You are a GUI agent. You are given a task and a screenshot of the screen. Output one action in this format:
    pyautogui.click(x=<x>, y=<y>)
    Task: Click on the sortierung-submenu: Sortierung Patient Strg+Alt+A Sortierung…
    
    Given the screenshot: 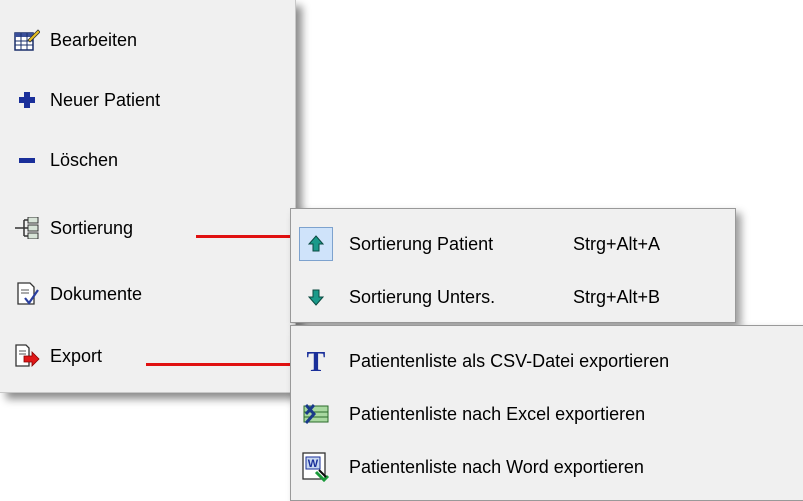 What is the action you would take?
    pyautogui.click(x=513, y=265)
    